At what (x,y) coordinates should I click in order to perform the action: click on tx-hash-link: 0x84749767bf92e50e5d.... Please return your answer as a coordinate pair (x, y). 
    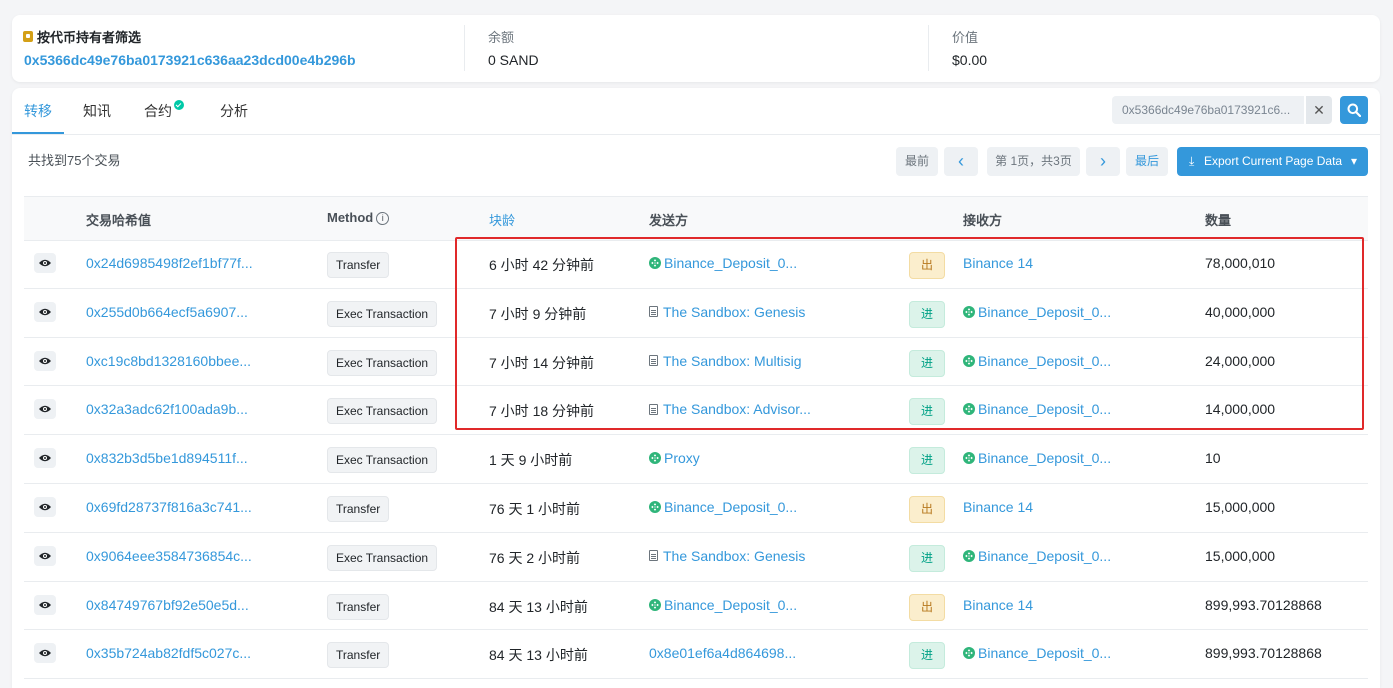
    Looking at the image, I should click on (167, 605).